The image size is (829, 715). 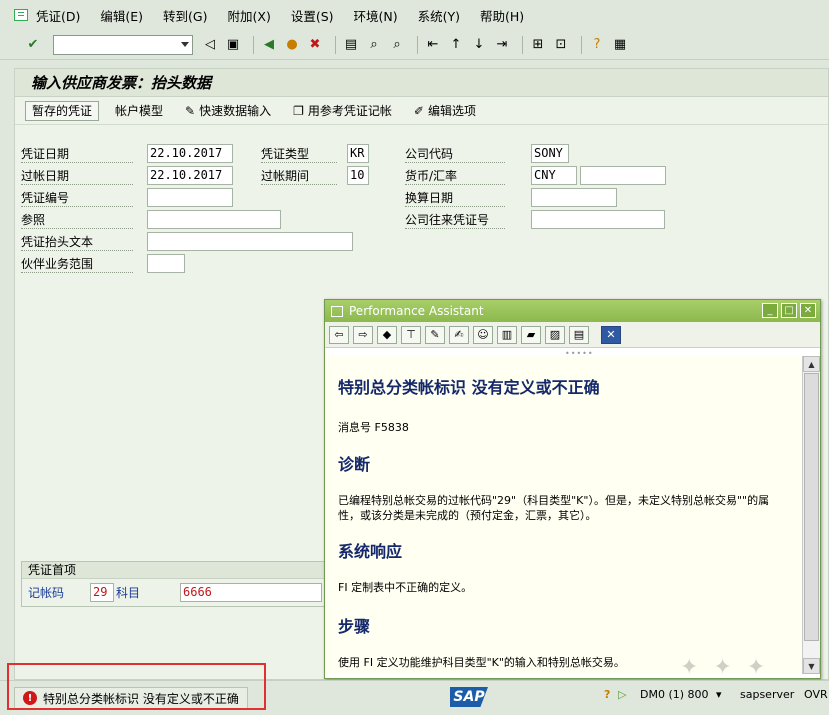 What do you see at coordinates (405, 587) in the screenshot?
I see `system-response-text: FI 定制表中不正确的定义。` at bounding box center [405, 587].